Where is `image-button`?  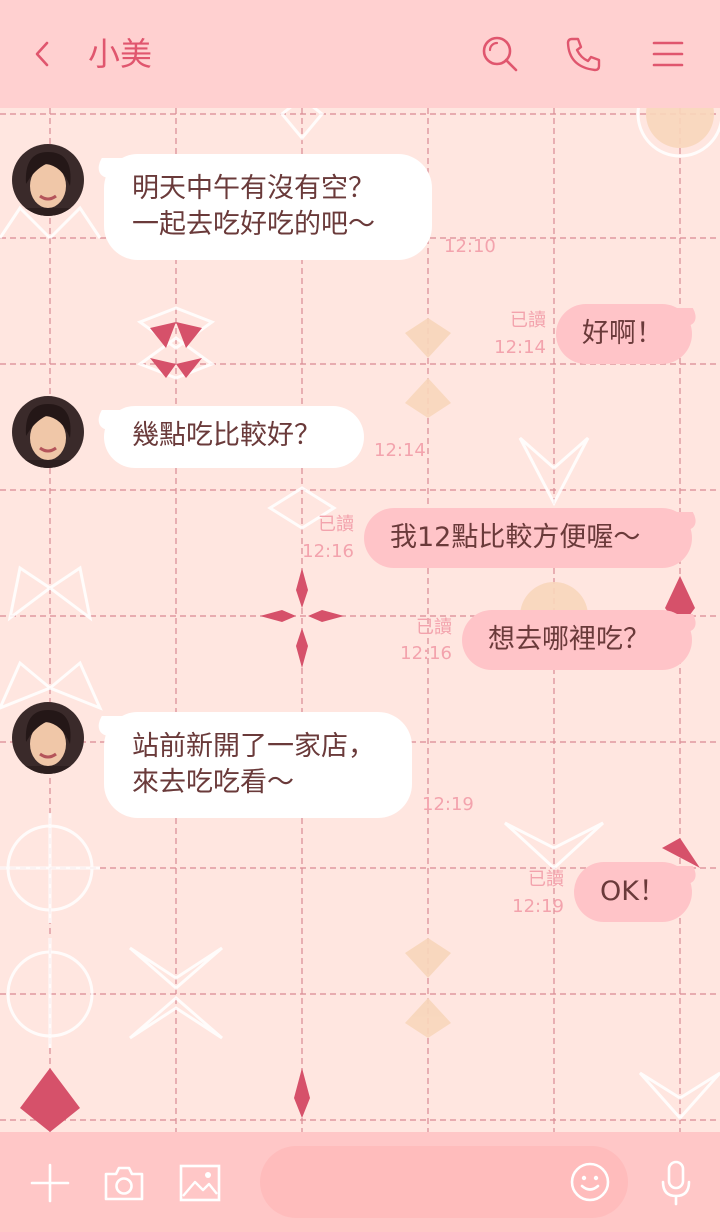
image-button is located at coordinates (200, 1183).